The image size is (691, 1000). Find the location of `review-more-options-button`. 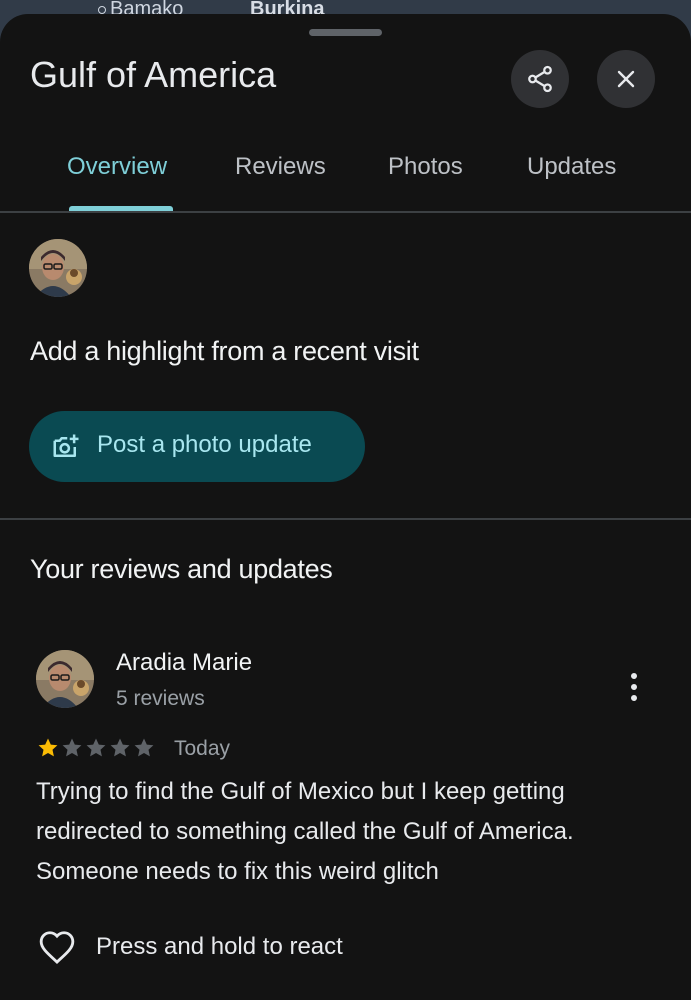

review-more-options-button is located at coordinates (634, 687).